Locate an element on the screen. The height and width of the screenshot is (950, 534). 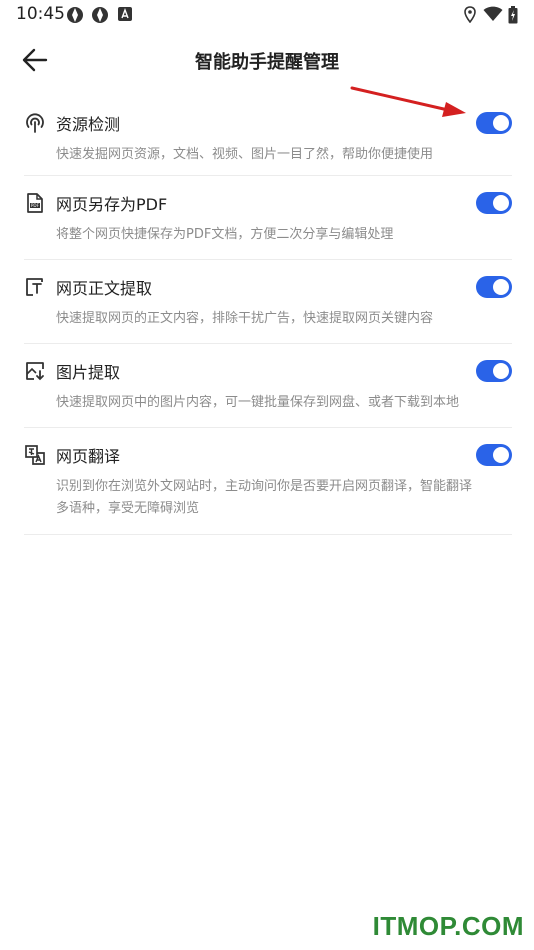
location-icon is located at coordinates (470, 14).